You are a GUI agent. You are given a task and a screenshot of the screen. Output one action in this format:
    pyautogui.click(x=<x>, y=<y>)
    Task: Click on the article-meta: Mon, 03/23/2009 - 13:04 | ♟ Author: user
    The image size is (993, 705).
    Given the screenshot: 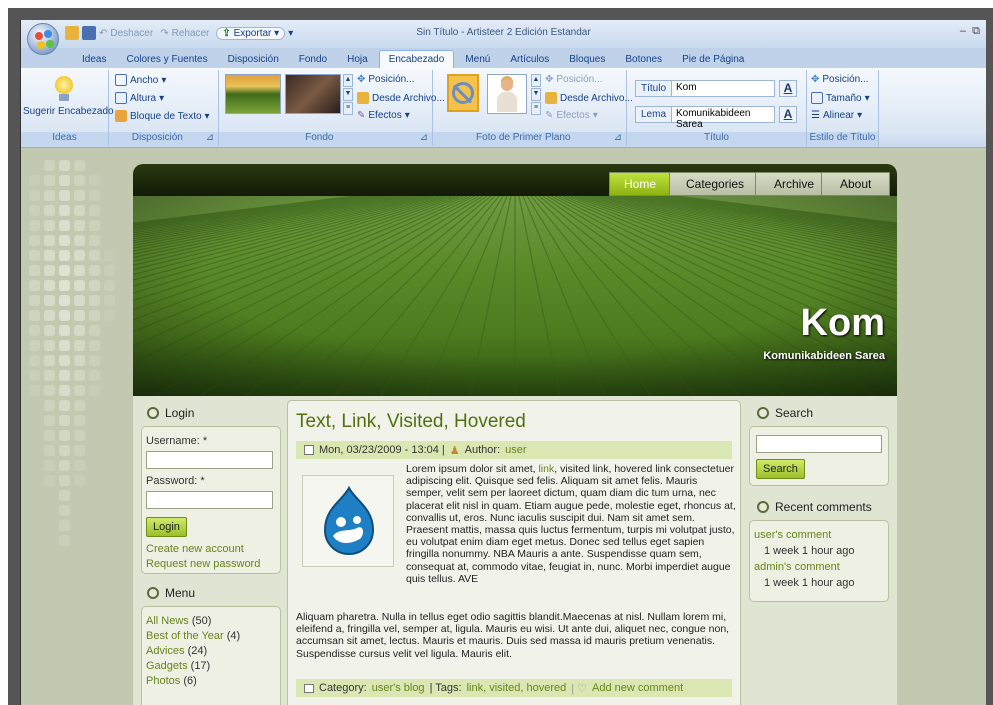 What is the action you would take?
    pyautogui.click(x=514, y=450)
    